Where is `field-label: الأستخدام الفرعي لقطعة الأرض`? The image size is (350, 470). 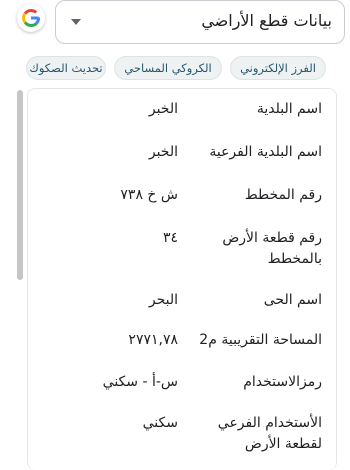 field-label: الأستخدام الفرعي لقطعة الأرض is located at coordinates (269, 433).